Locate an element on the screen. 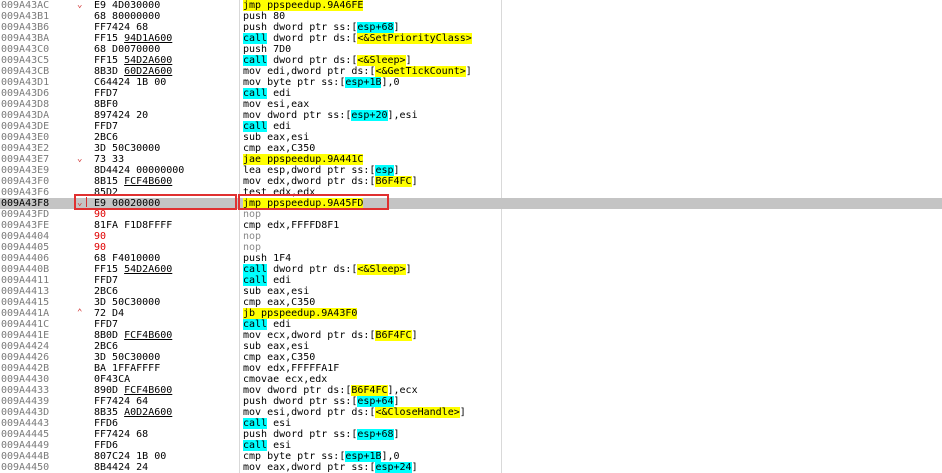  disasm-row: 009A4443 FFD6 call esi is located at coordinates (471, 423).